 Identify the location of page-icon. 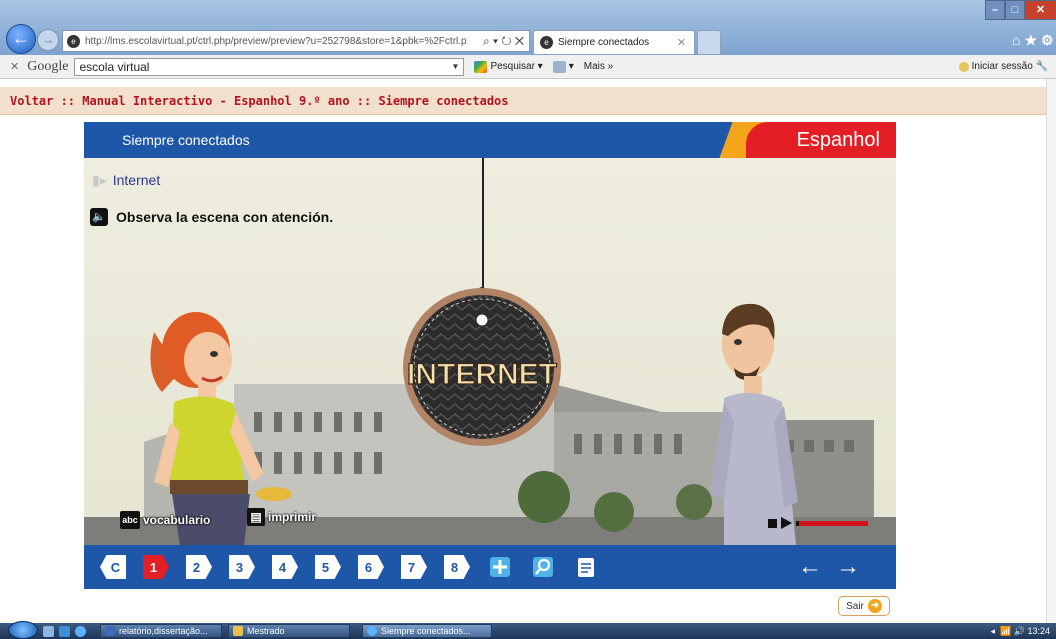
(559, 66).